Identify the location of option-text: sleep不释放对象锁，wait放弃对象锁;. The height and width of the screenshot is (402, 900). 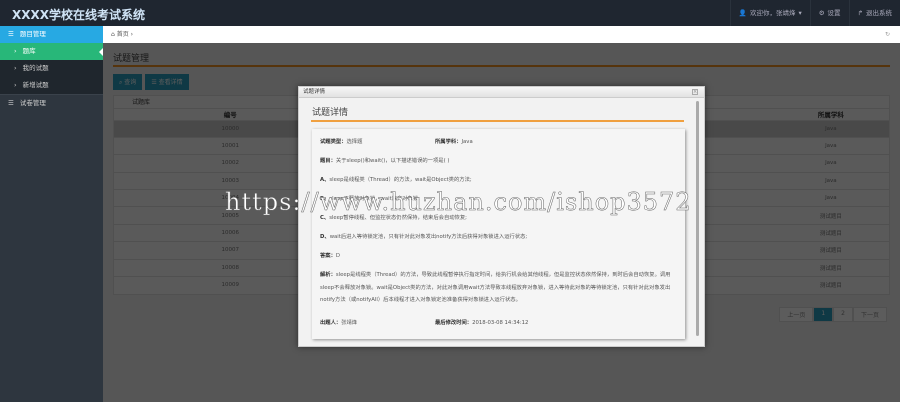
(374, 199).